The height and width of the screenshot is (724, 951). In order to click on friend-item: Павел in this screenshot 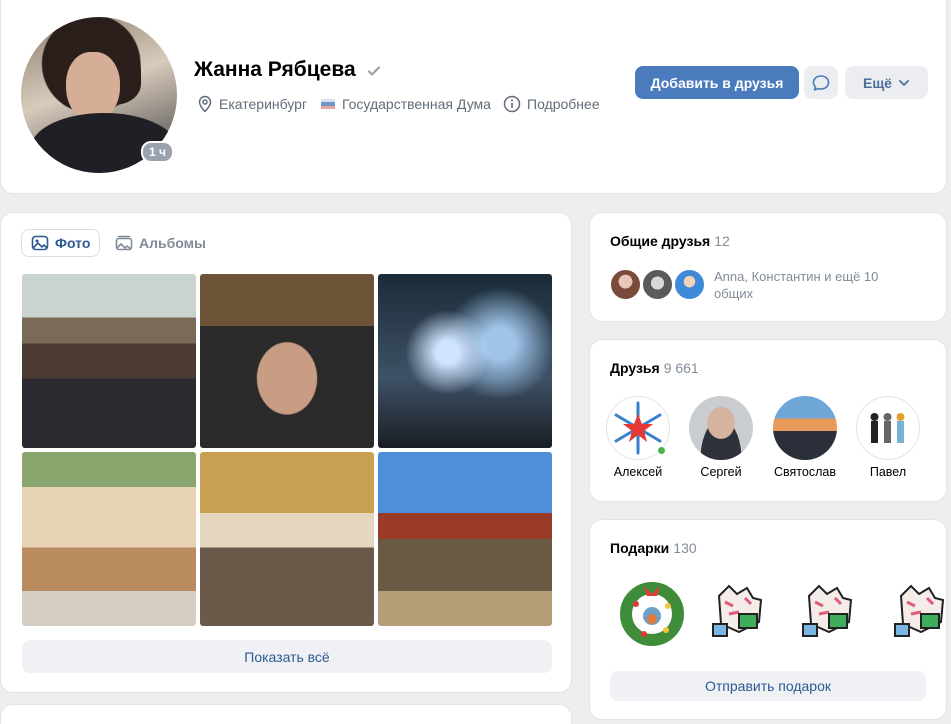, I will do `click(888, 437)`.